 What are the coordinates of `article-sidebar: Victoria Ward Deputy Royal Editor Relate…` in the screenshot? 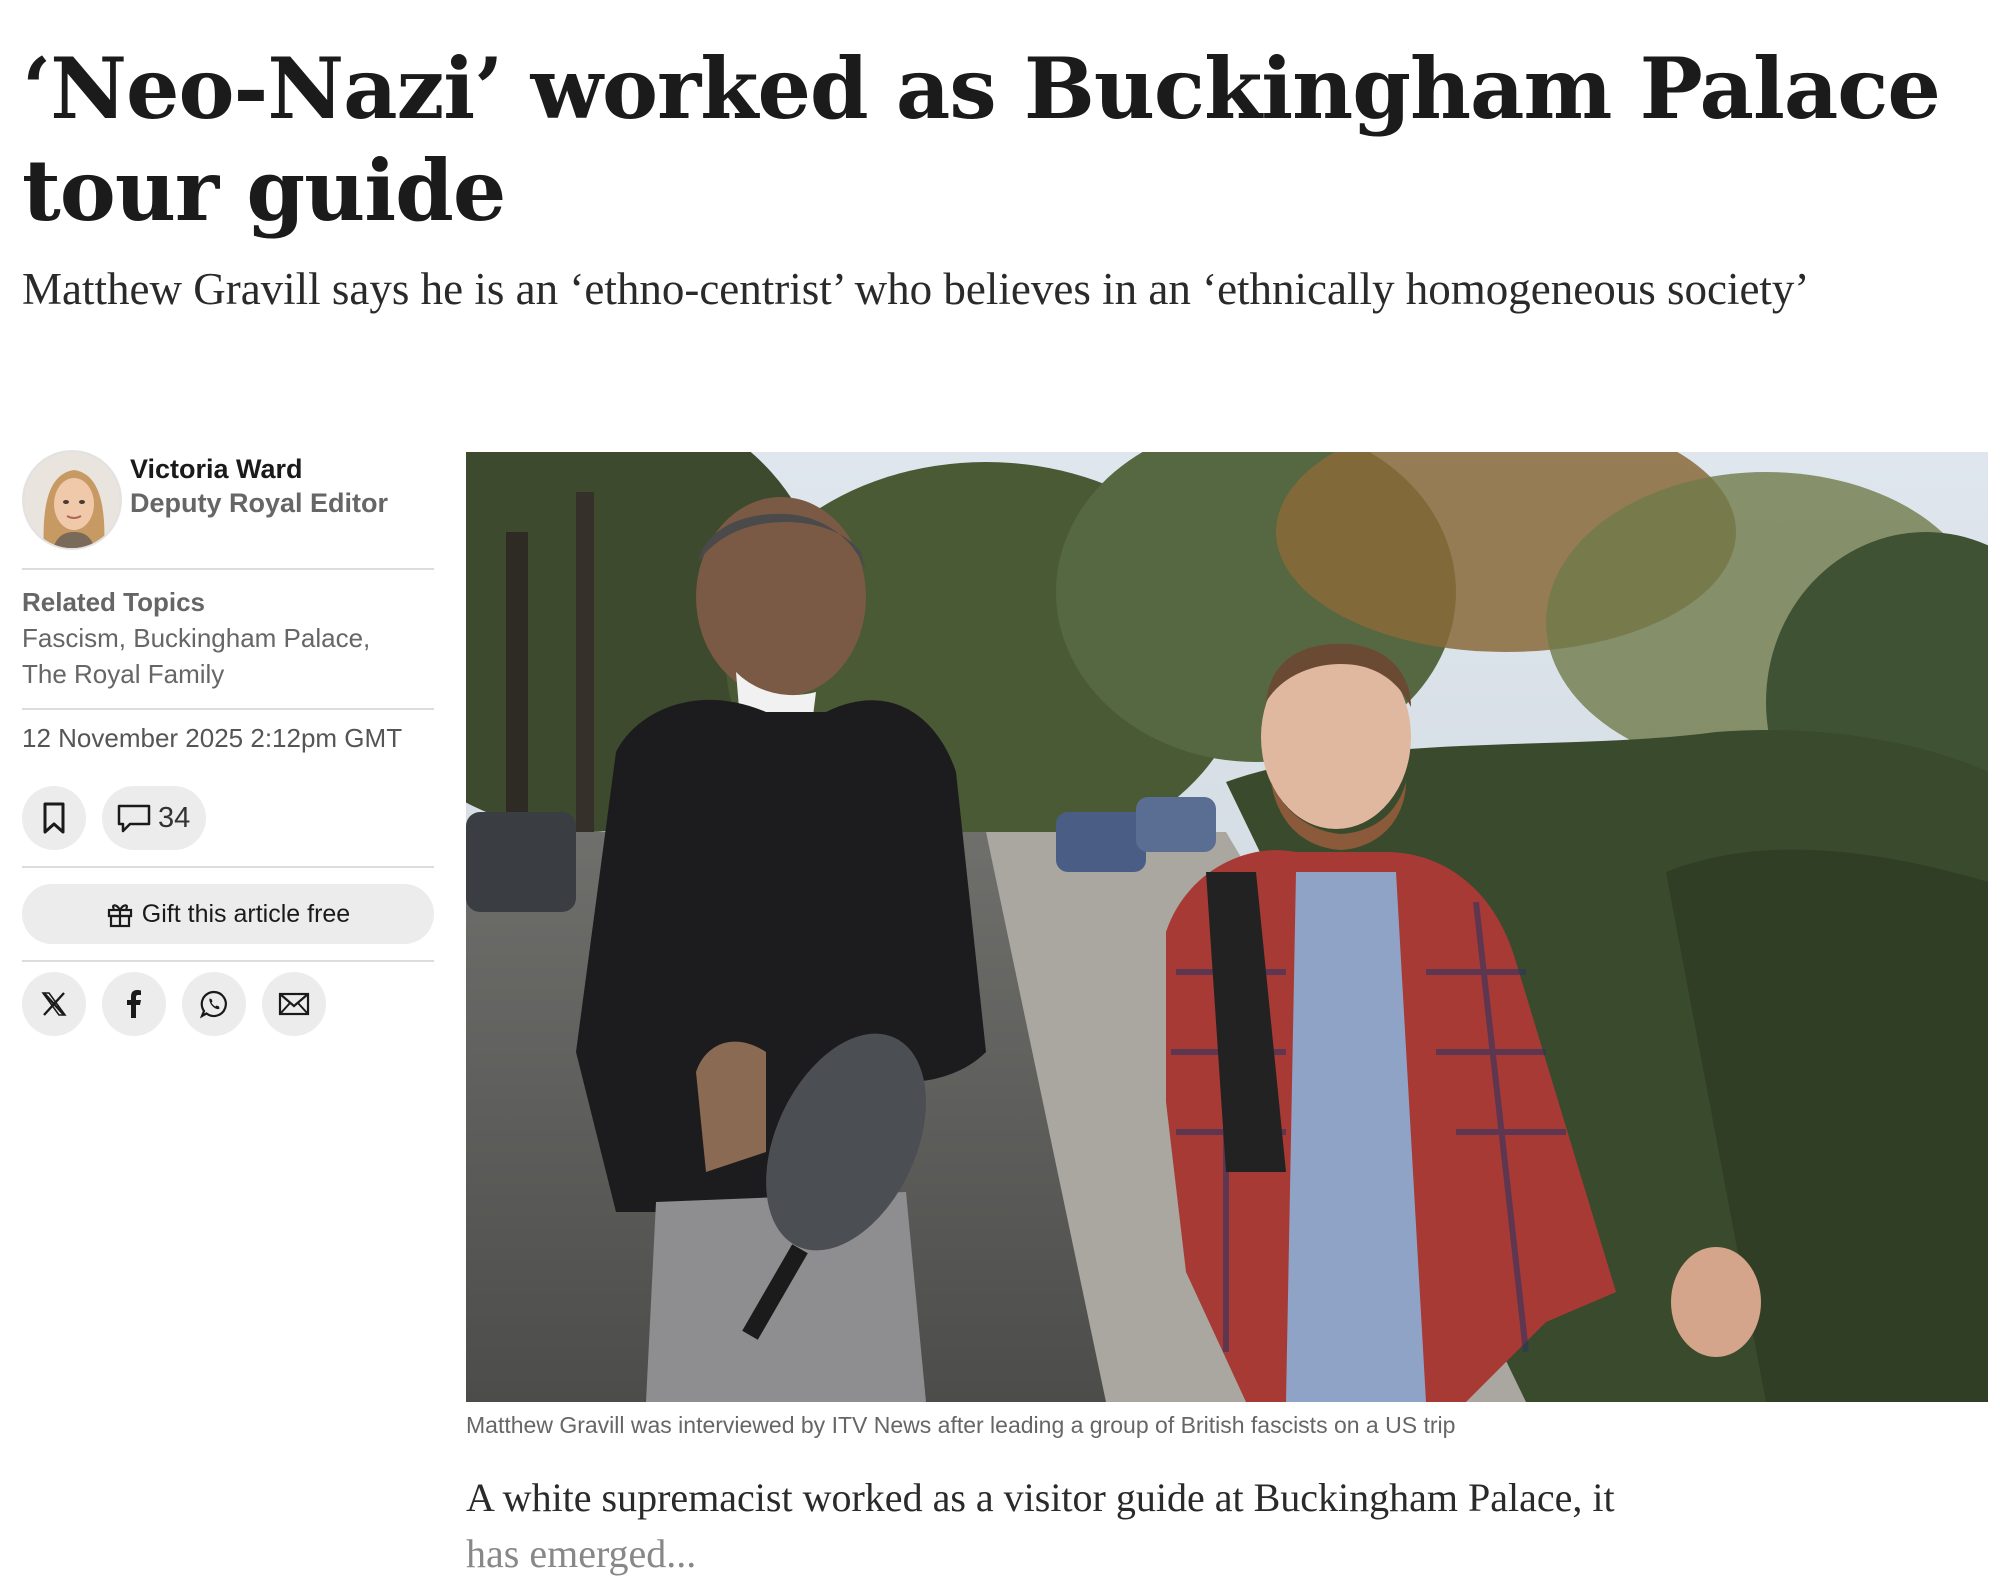 It's located at (228, 743).